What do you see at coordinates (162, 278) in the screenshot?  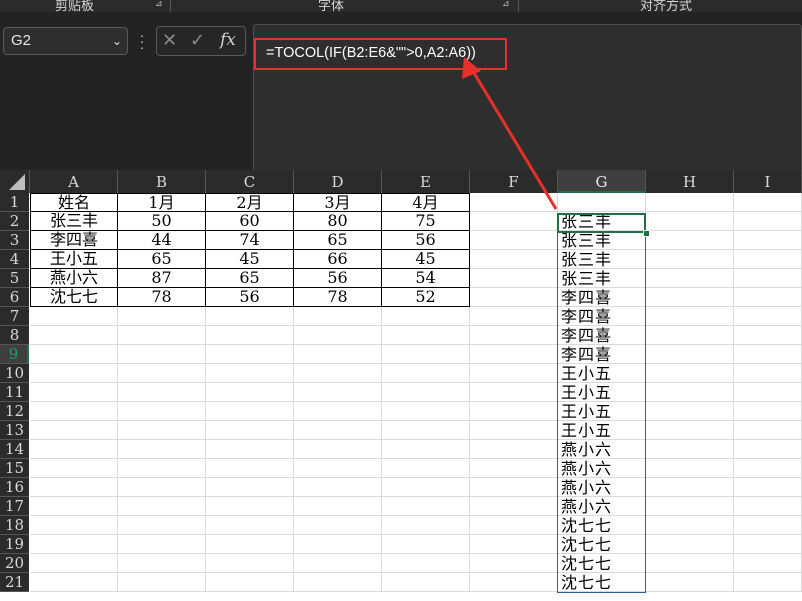 I see `table-cell: 87` at bounding box center [162, 278].